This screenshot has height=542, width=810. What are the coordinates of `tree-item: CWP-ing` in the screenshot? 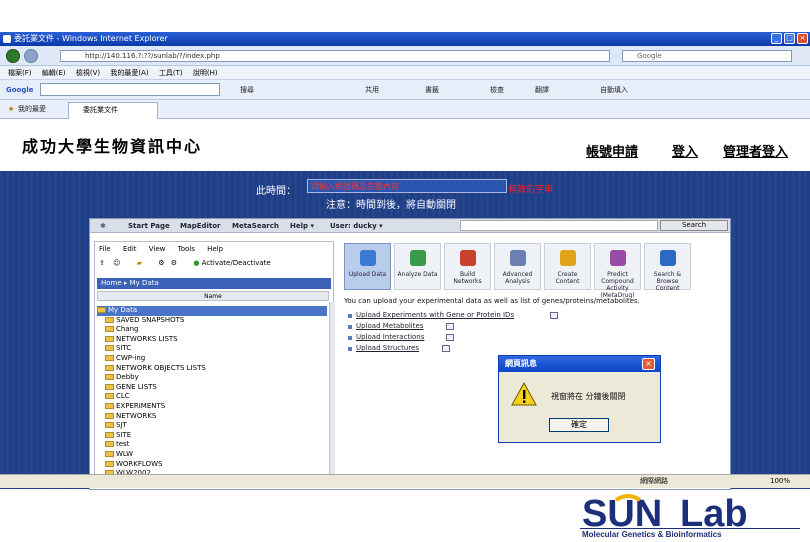 It's located at (125, 359).